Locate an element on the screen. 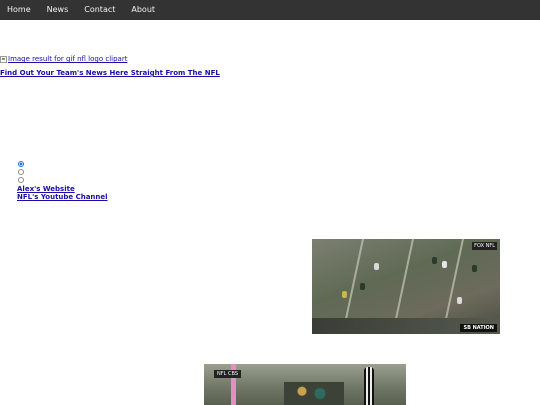 Image resolution: width=540 pixels, height=405 pixels. nfl-logo-link: Image result for gif nfl logo clipart is located at coordinates (63, 59).